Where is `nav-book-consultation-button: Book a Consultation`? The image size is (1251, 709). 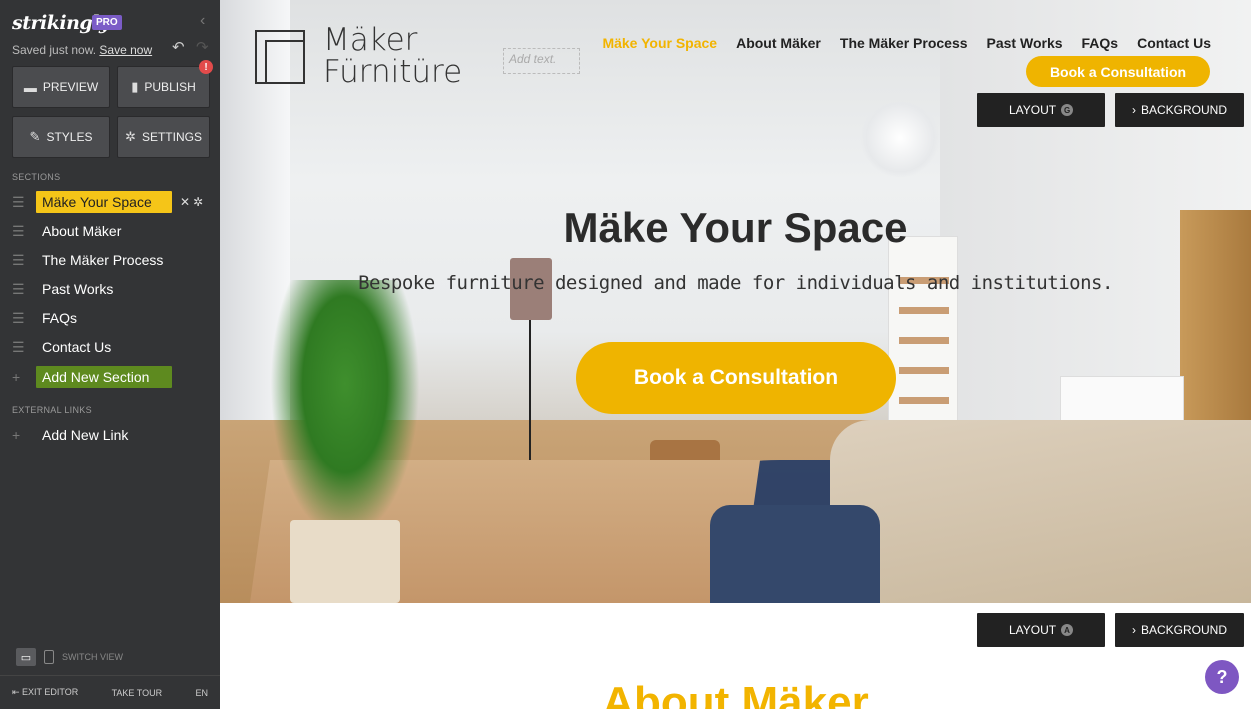
nav-book-consultation-button: Book a Consultation is located at coordinates (1118, 71).